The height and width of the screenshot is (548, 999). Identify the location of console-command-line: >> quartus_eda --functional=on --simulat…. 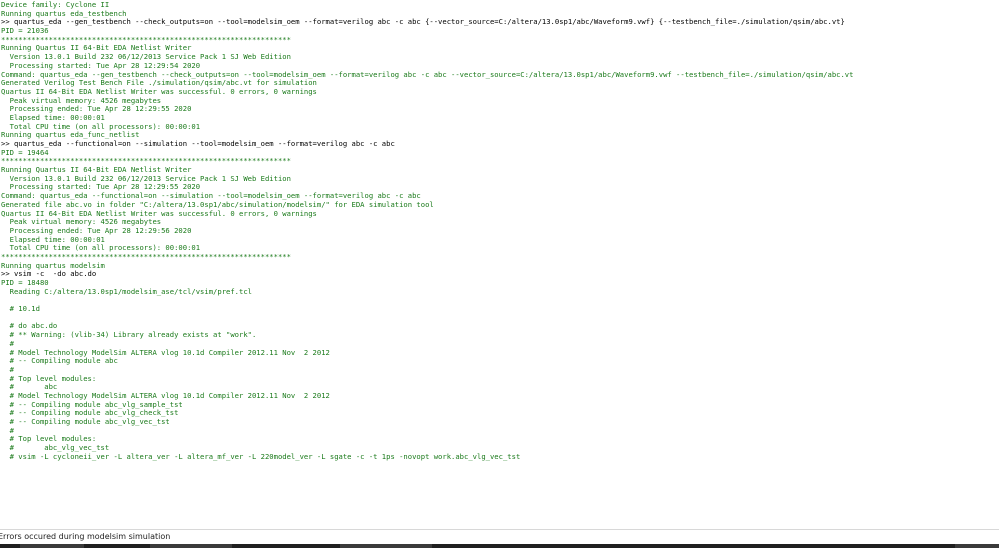
(198, 144).